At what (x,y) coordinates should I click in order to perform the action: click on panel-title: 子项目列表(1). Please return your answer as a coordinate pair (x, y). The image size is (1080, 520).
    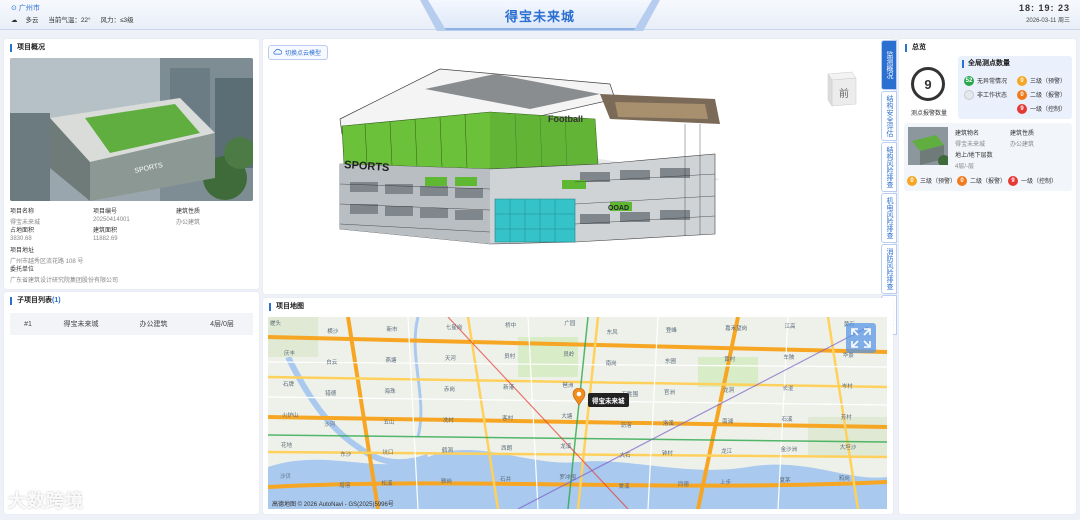
    Looking at the image, I should click on (35, 301).